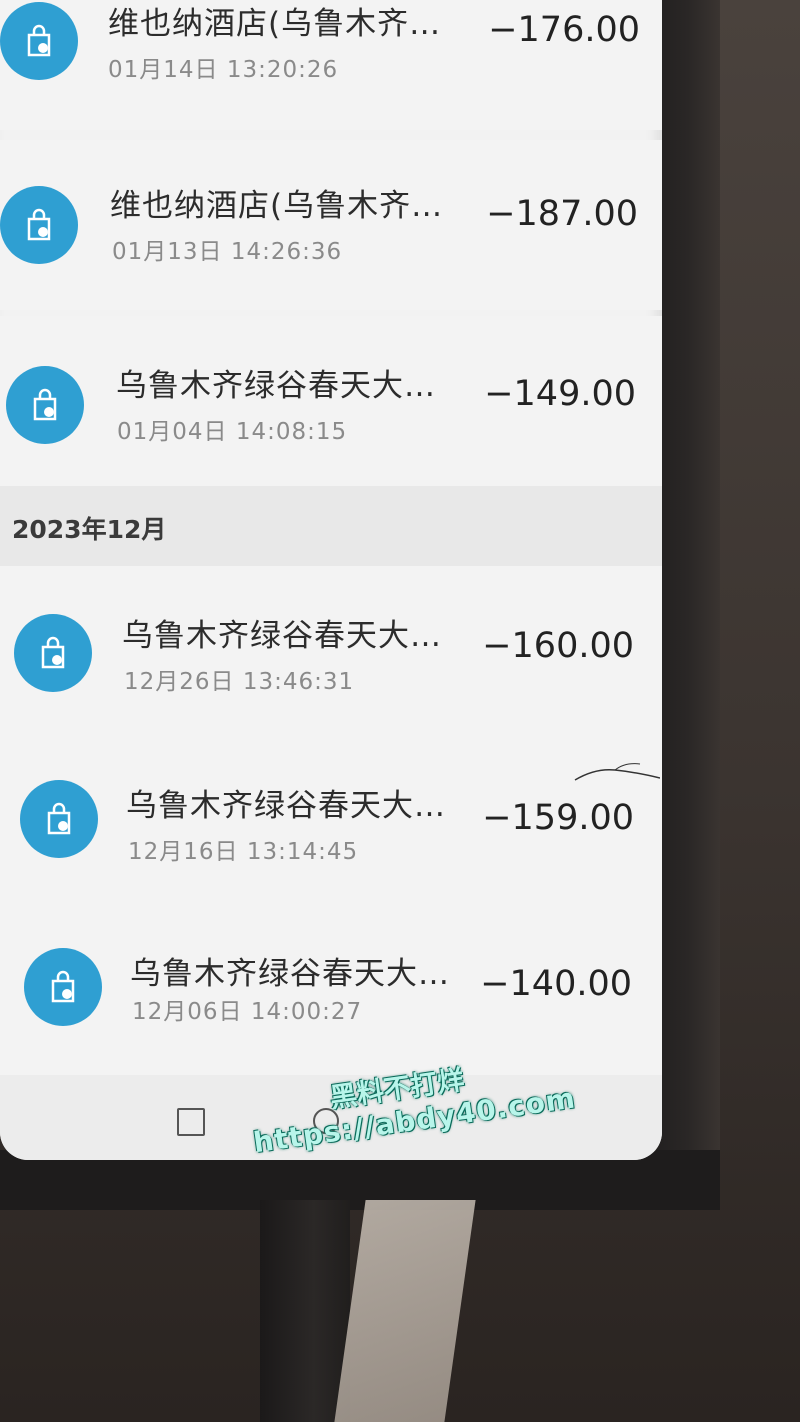  Describe the element at coordinates (89, 529) in the screenshot. I see `month-label: 2023年12月` at that location.